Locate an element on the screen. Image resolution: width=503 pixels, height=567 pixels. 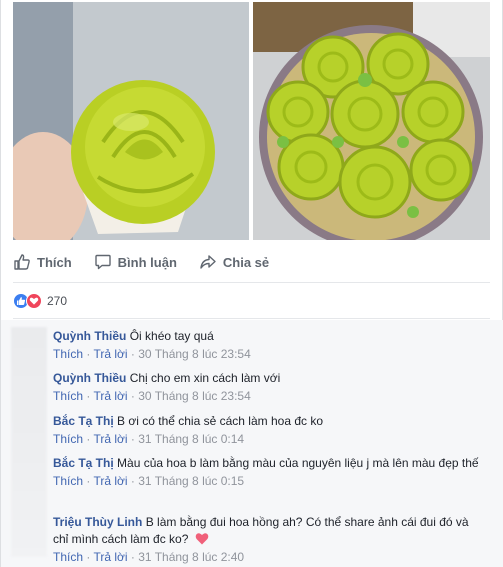
heart-emoji-icon is located at coordinates (202, 539).